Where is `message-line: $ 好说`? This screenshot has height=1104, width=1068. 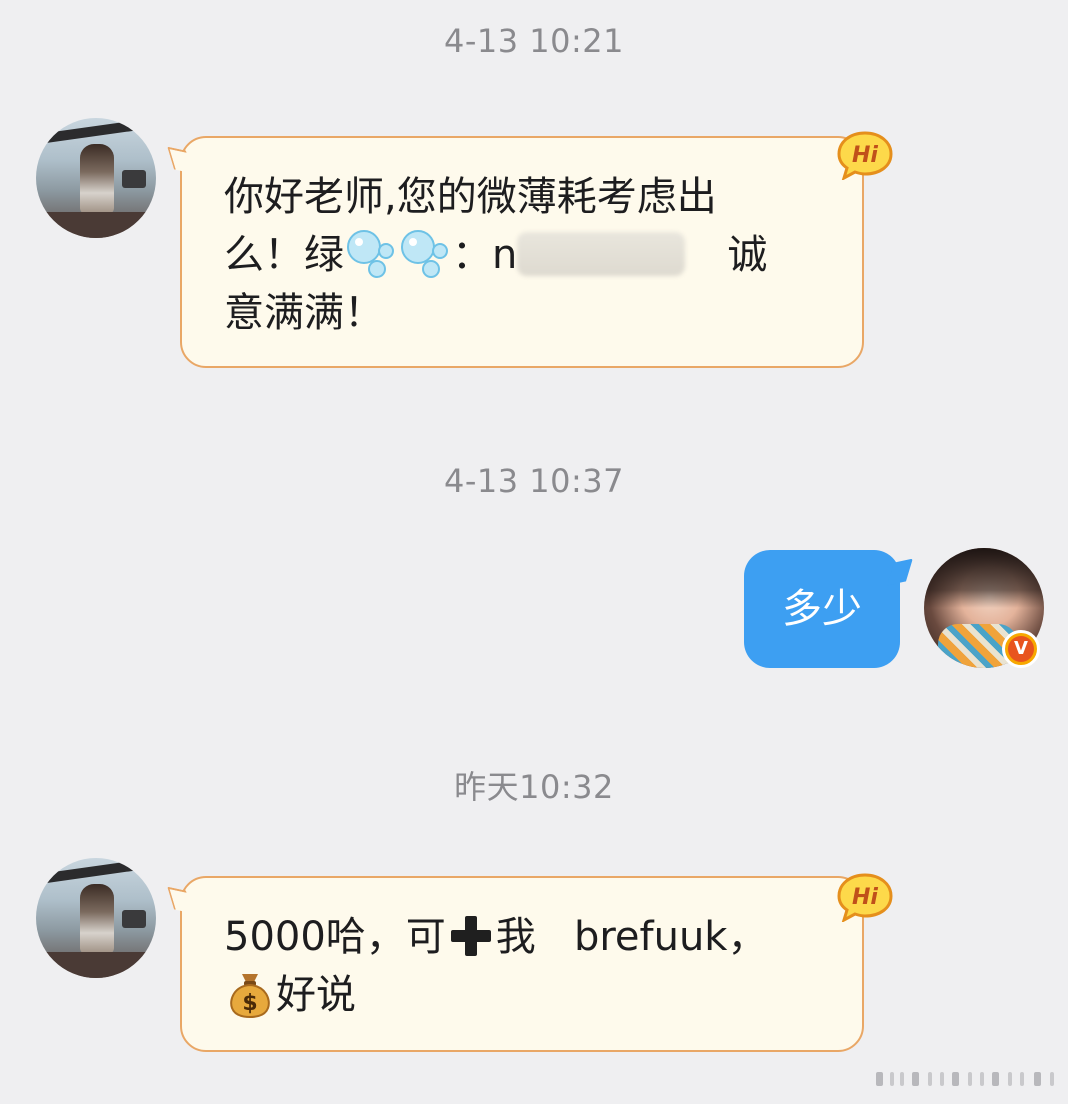 message-line: $ 好说 is located at coordinates (528, 995).